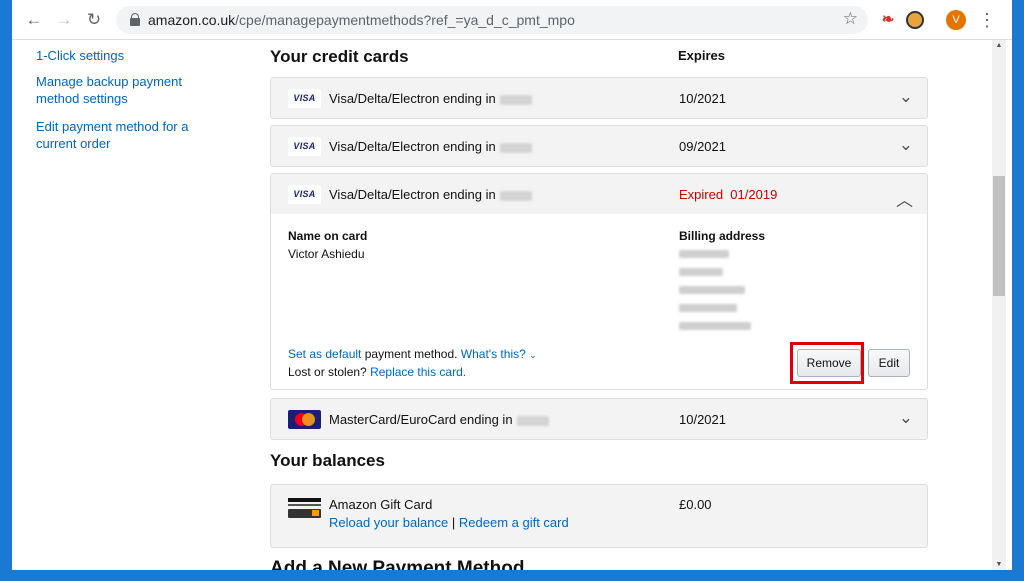  What do you see at coordinates (388, 522) in the screenshot?
I see `reload-balance-link: Reload your balance` at bounding box center [388, 522].